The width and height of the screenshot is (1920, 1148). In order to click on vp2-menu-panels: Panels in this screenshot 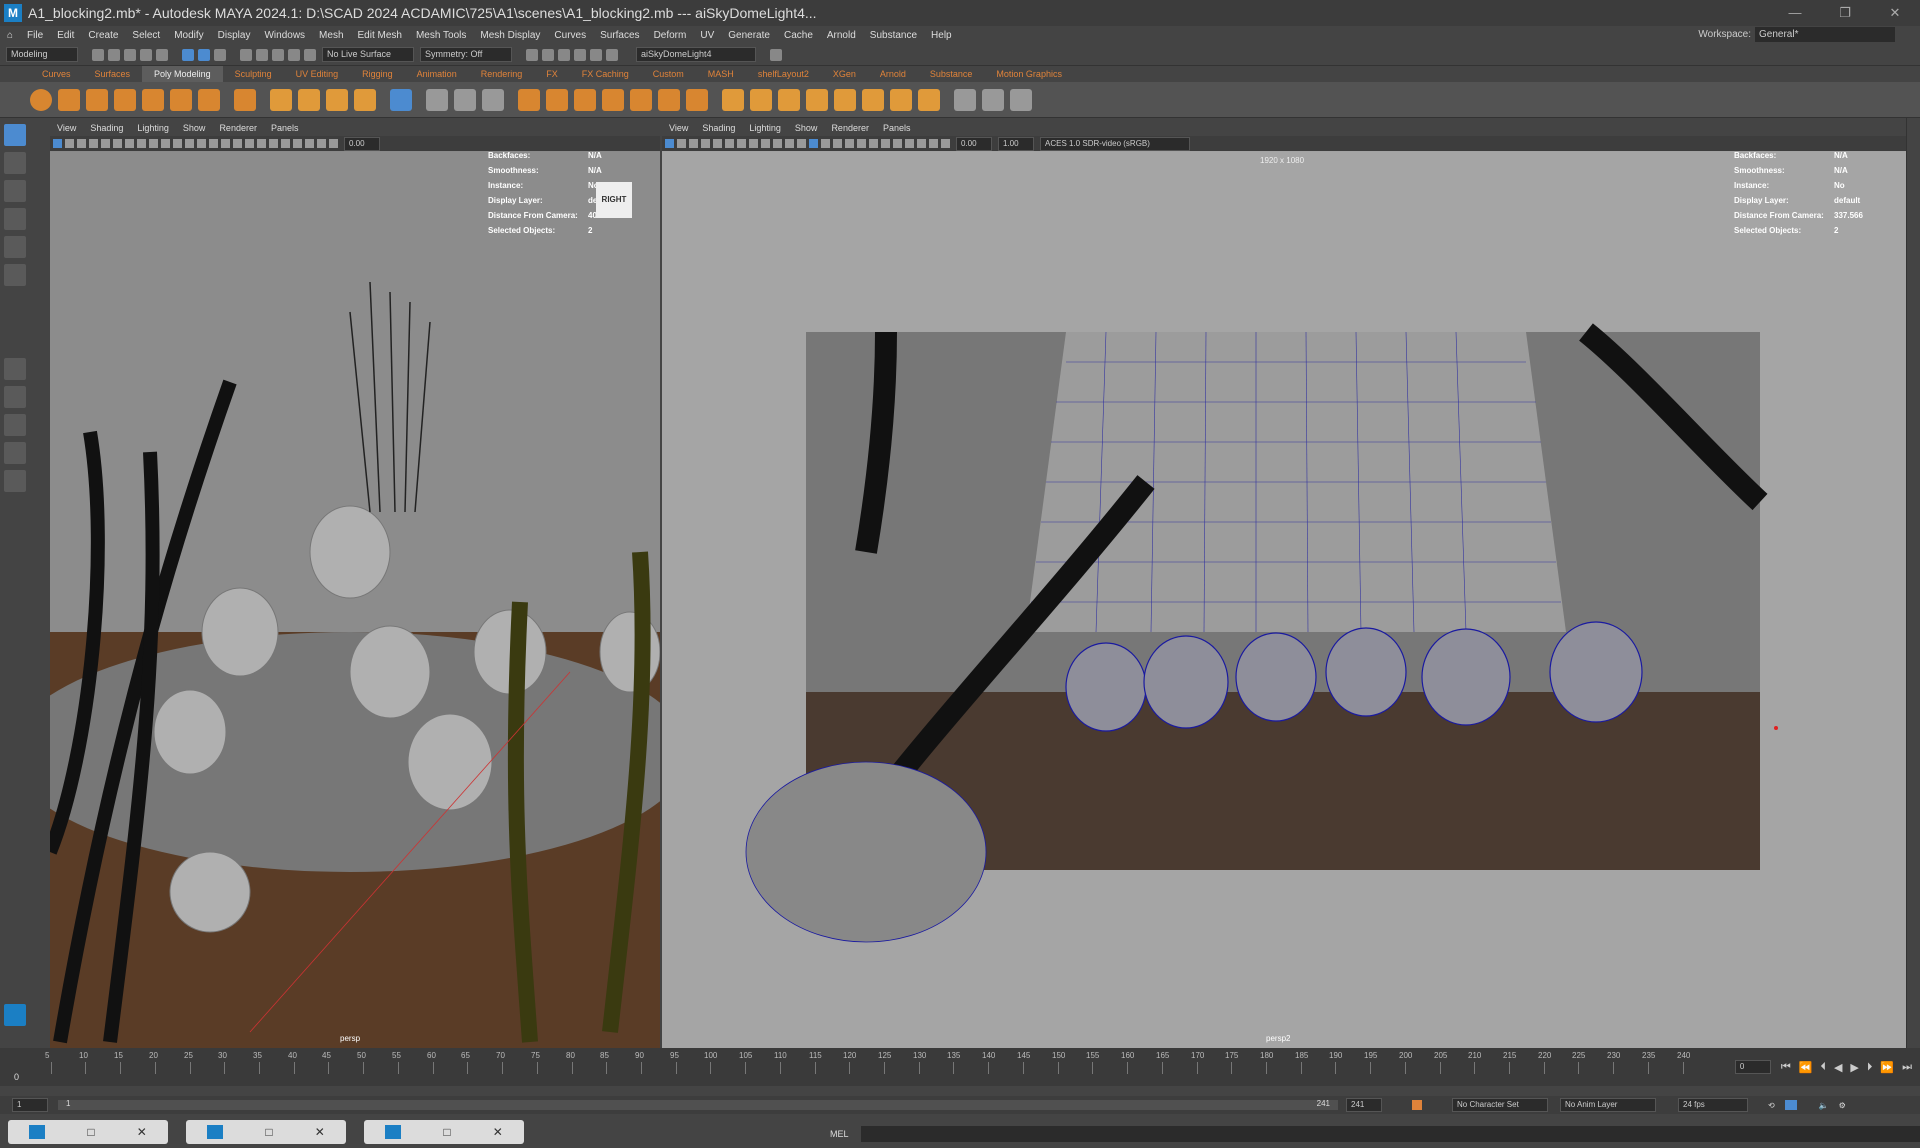, I will do `click(897, 128)`.